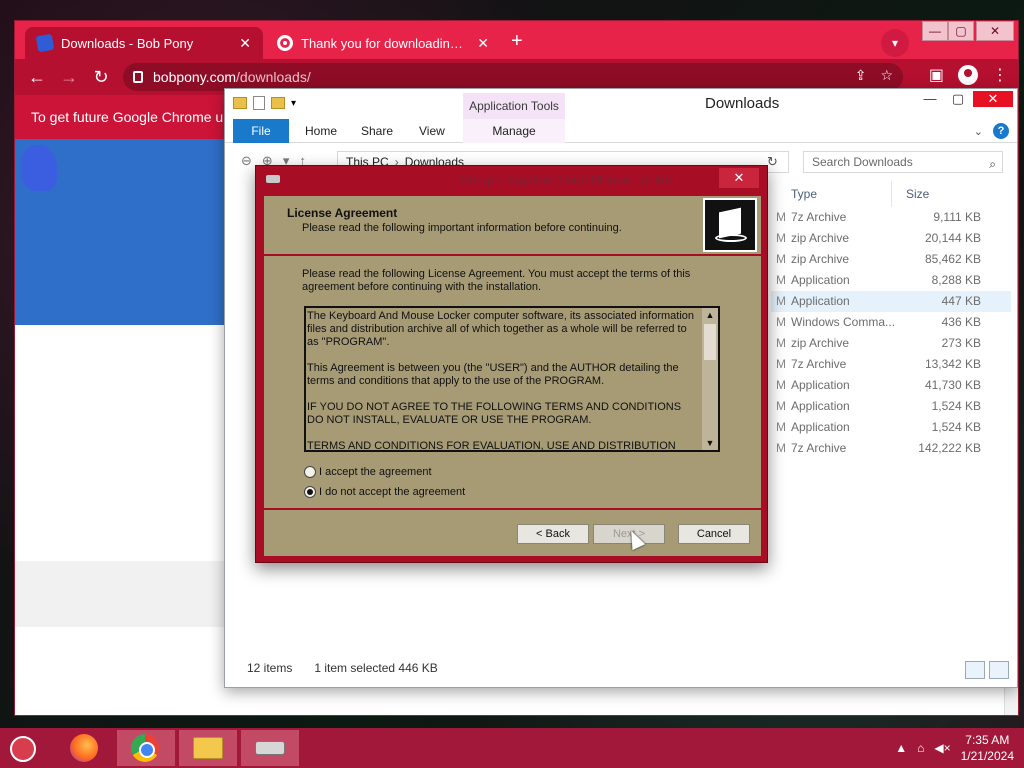  I want to click on tab-title: Downloads - Bob Pony, so click(127, 43).